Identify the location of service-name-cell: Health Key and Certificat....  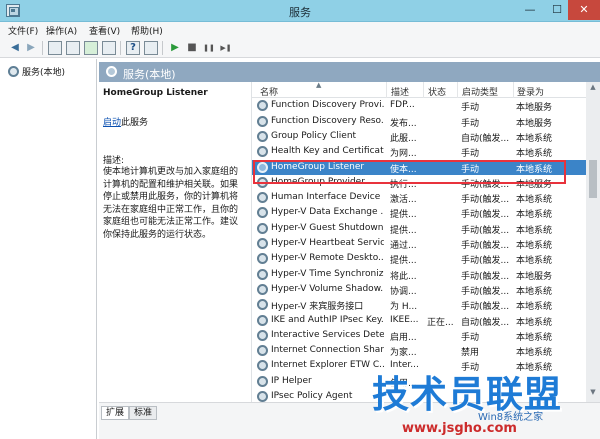
(327, 151).